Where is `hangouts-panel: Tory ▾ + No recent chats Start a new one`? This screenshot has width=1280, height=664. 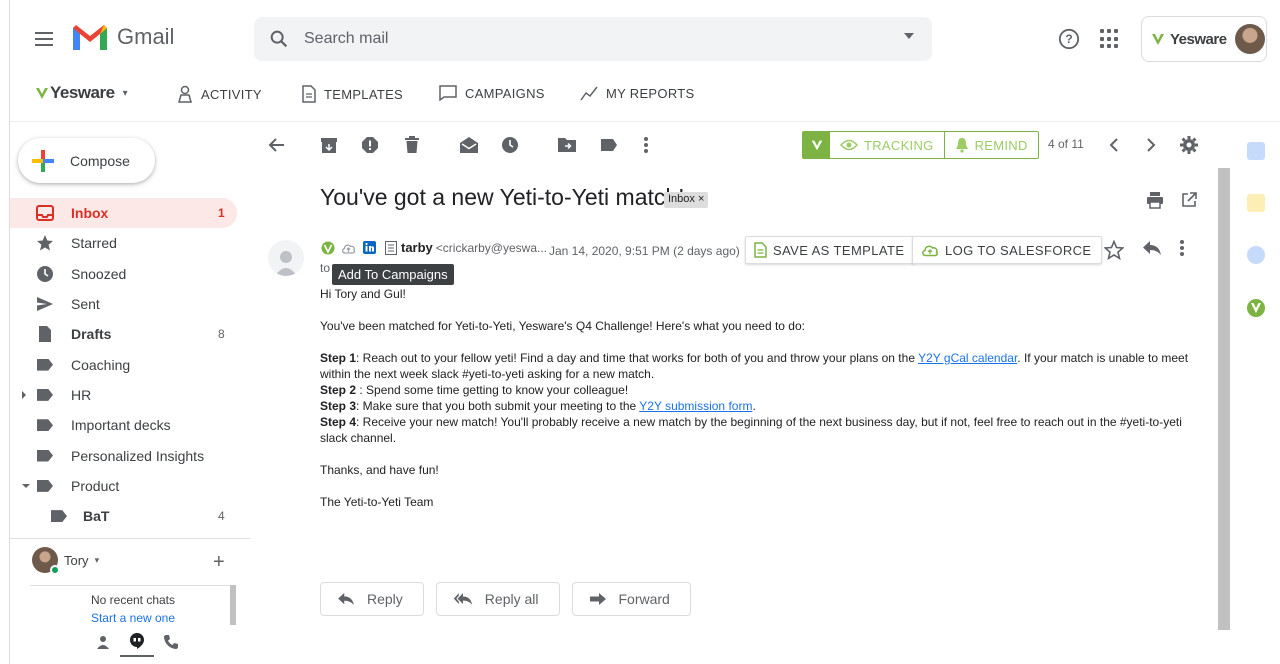 hangouts-panel: Tory ▾ + No recent chats Start a new one is located at coordinates (130, 601).